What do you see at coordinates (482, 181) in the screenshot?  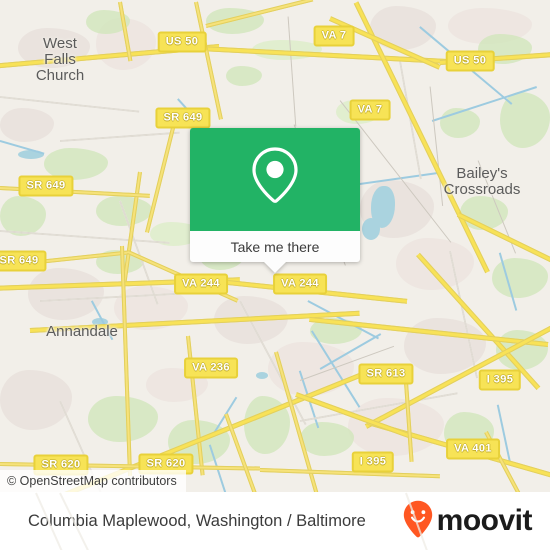 I see `place-label-baileys-crossroads: Bailey's Crossroads` at bounding box center [482, 181].